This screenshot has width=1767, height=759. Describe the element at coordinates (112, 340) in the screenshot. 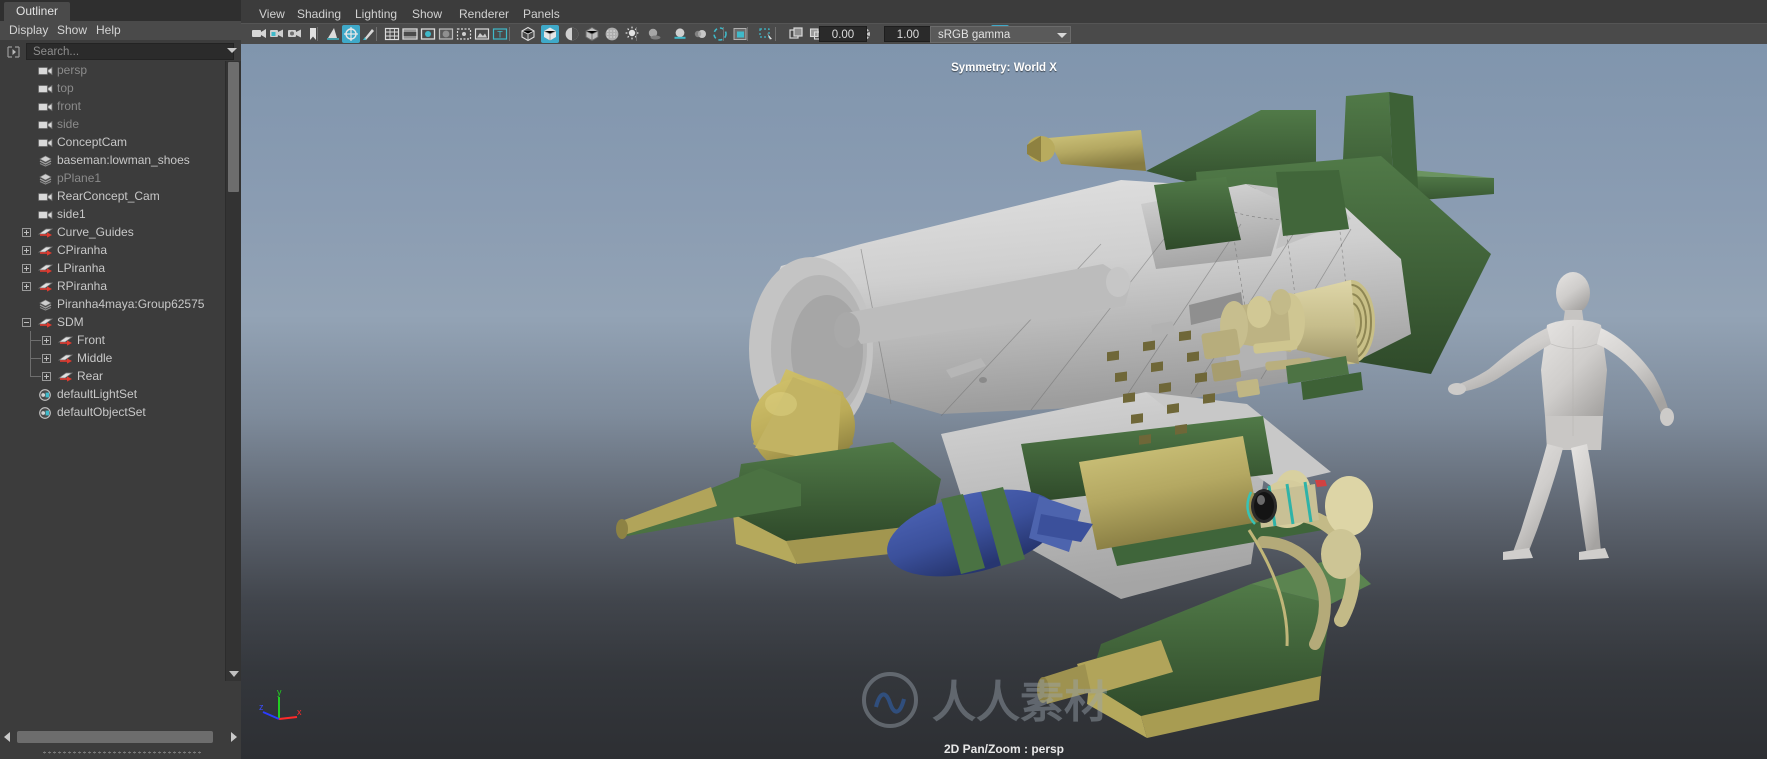

I see `outliner-item-front: Front` at that location.